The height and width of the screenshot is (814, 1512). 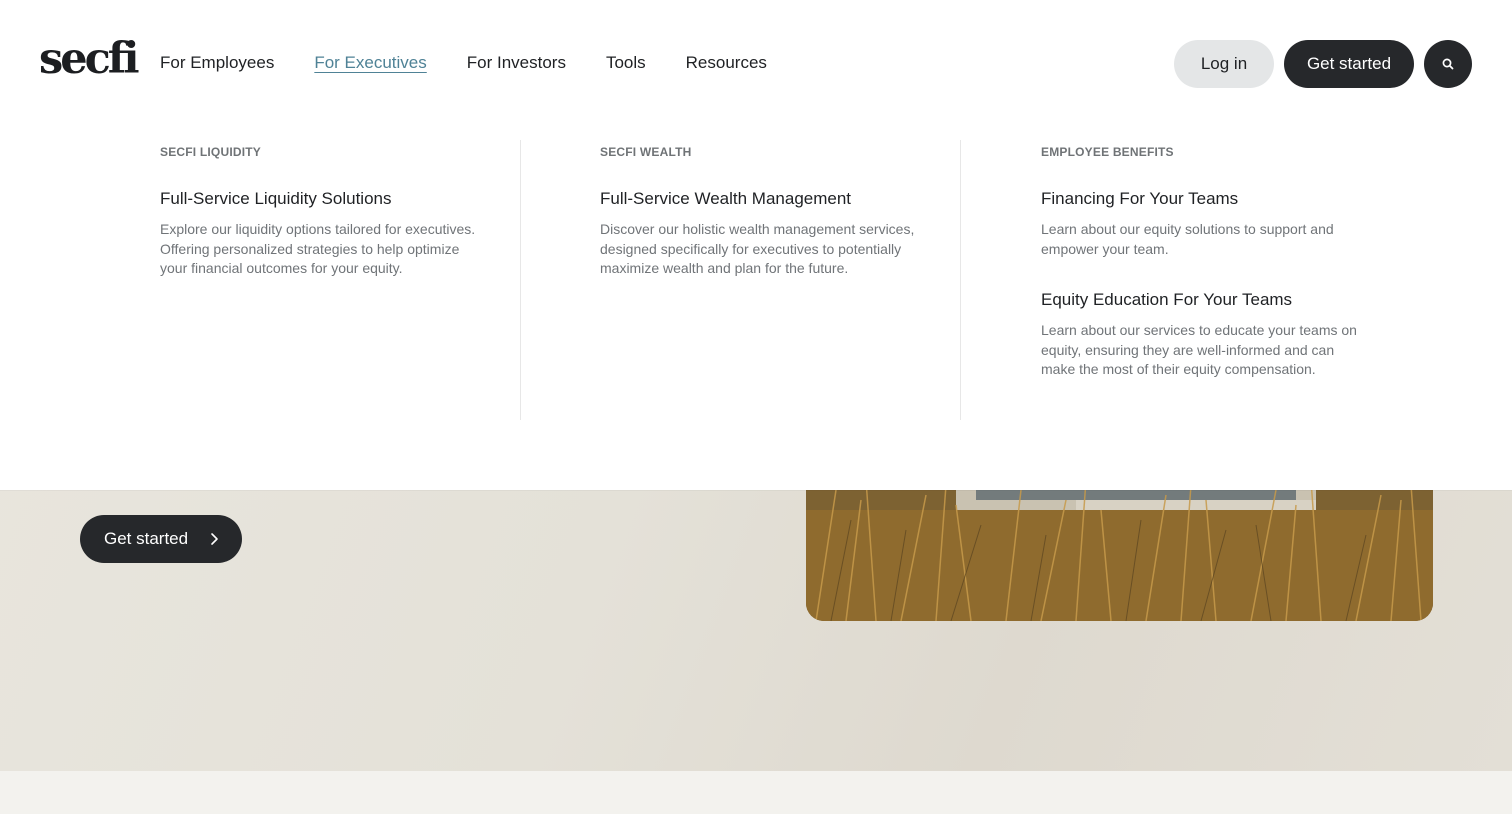 I want to click on building-grass-photo, so click(x=1119, y=545).